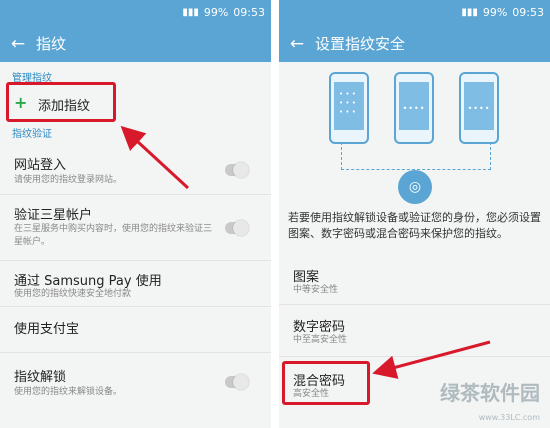  I want to click on highlight-box-password, so click(326, 383).